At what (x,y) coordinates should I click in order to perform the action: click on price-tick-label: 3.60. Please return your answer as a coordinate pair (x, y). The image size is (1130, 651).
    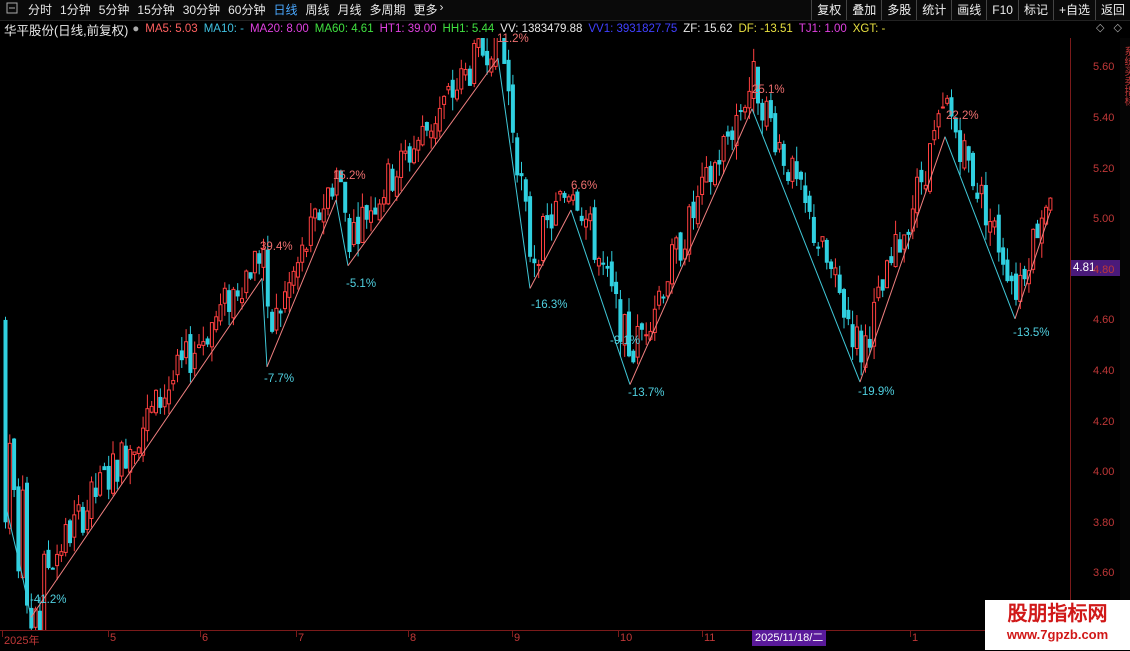
    Looking at the image, I should click on (1104, 573).